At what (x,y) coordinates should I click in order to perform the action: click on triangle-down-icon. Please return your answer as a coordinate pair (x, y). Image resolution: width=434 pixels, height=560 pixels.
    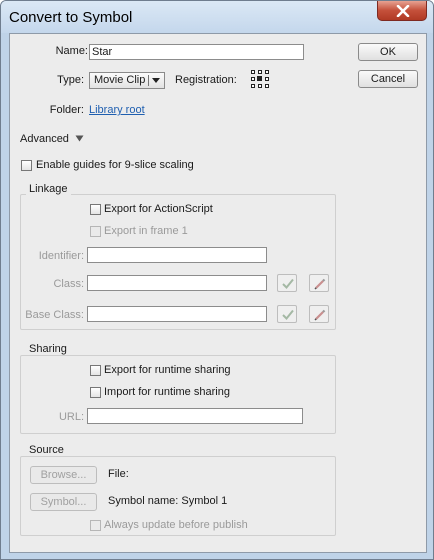
    Looking at the image, I should click on (79, 138).